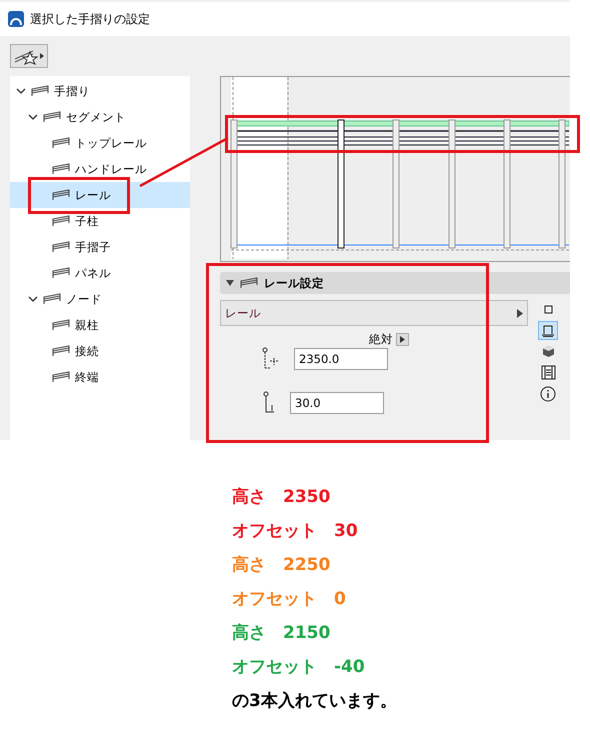 Image resolution: width=590 pixels, height=752 pixels. I want to click on tree-item: 親柱, so click(100, 325).